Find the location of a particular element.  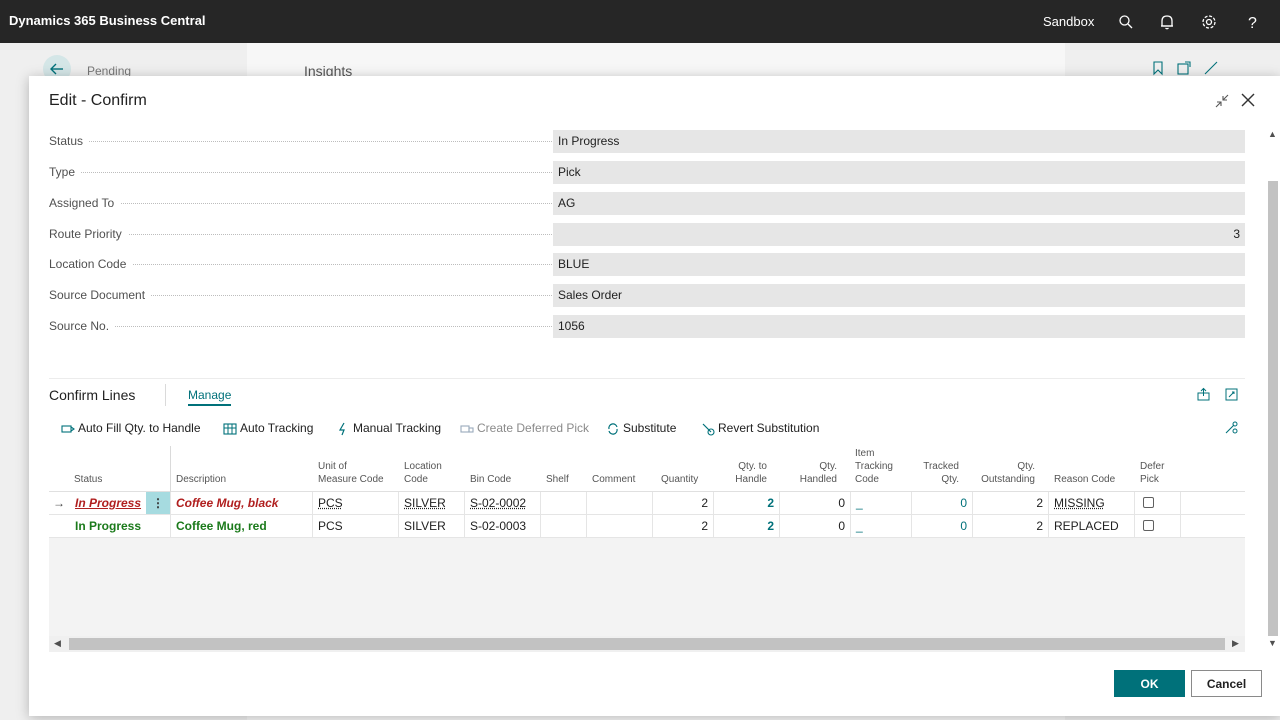

frozen-column-divider is located at coordinates (170, 469).